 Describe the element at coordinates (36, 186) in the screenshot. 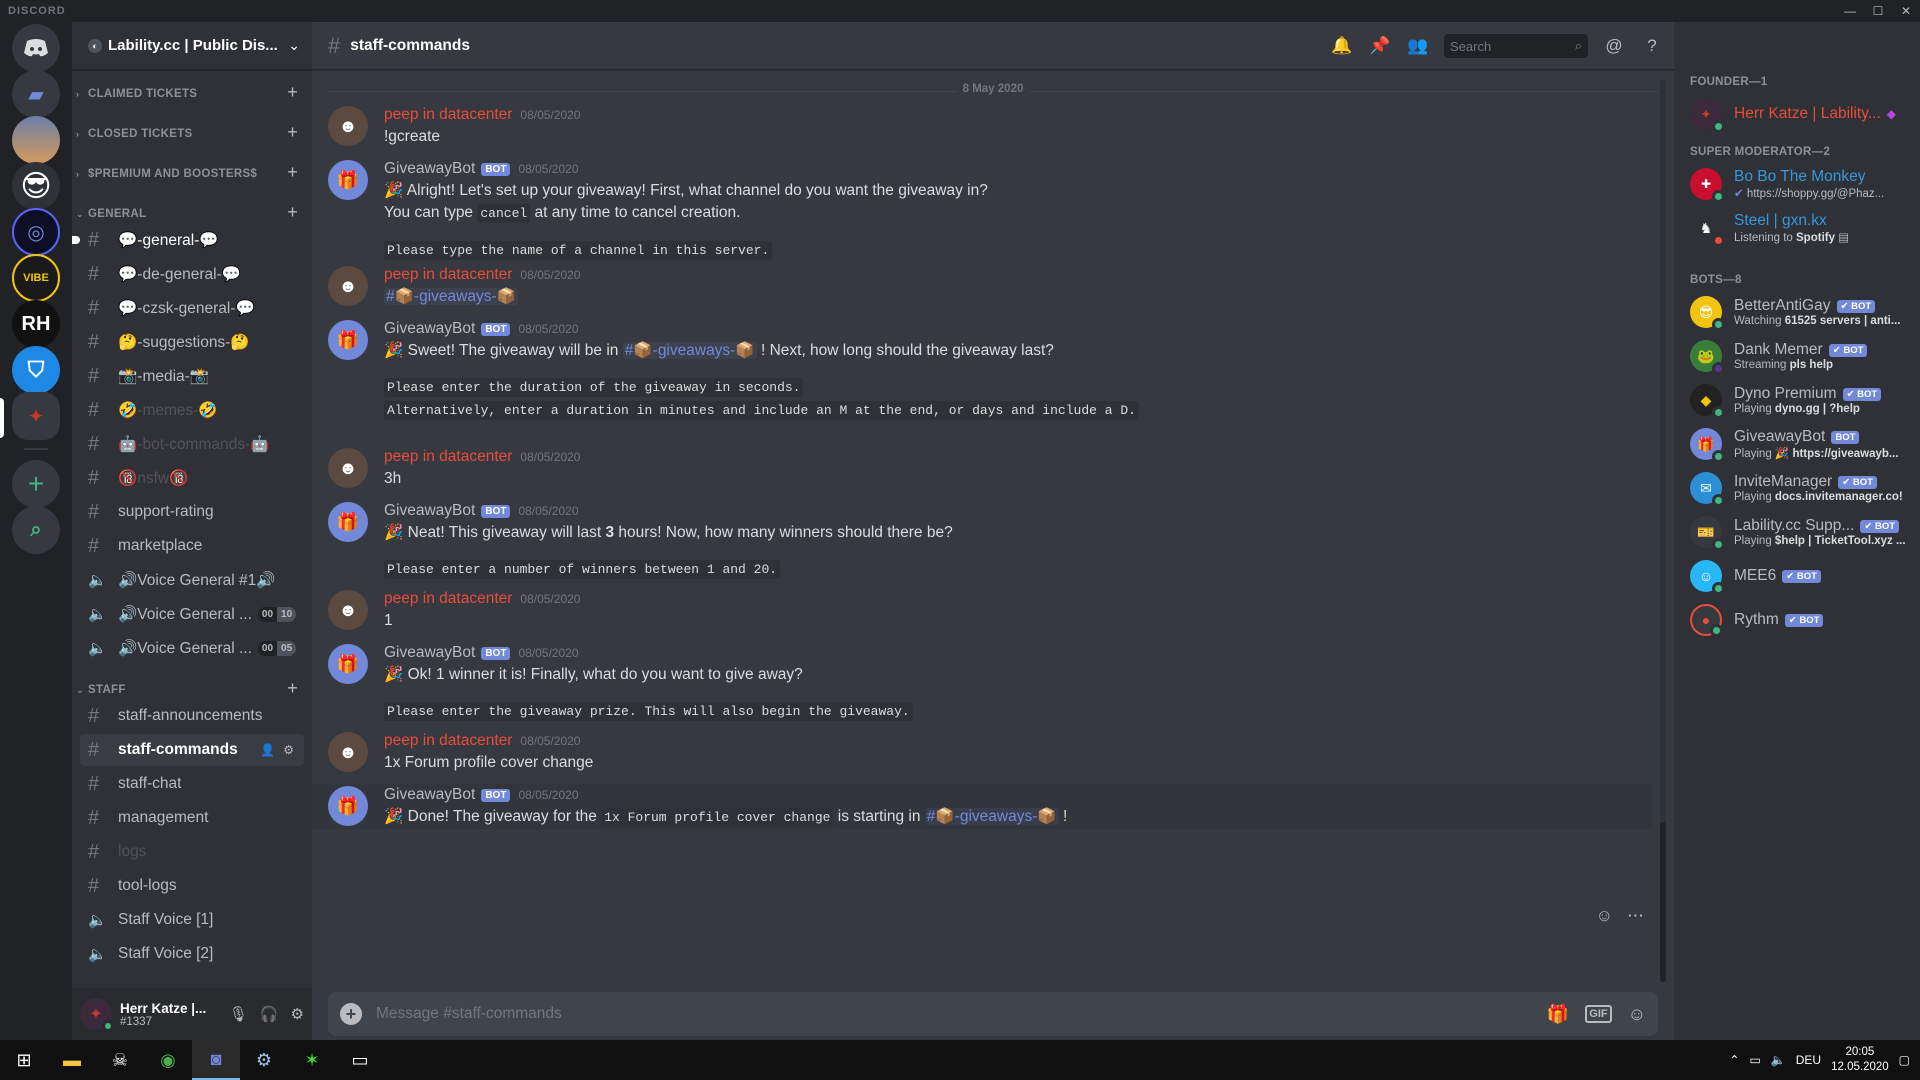

I see `server-icon-emoji: 😎` at that location.